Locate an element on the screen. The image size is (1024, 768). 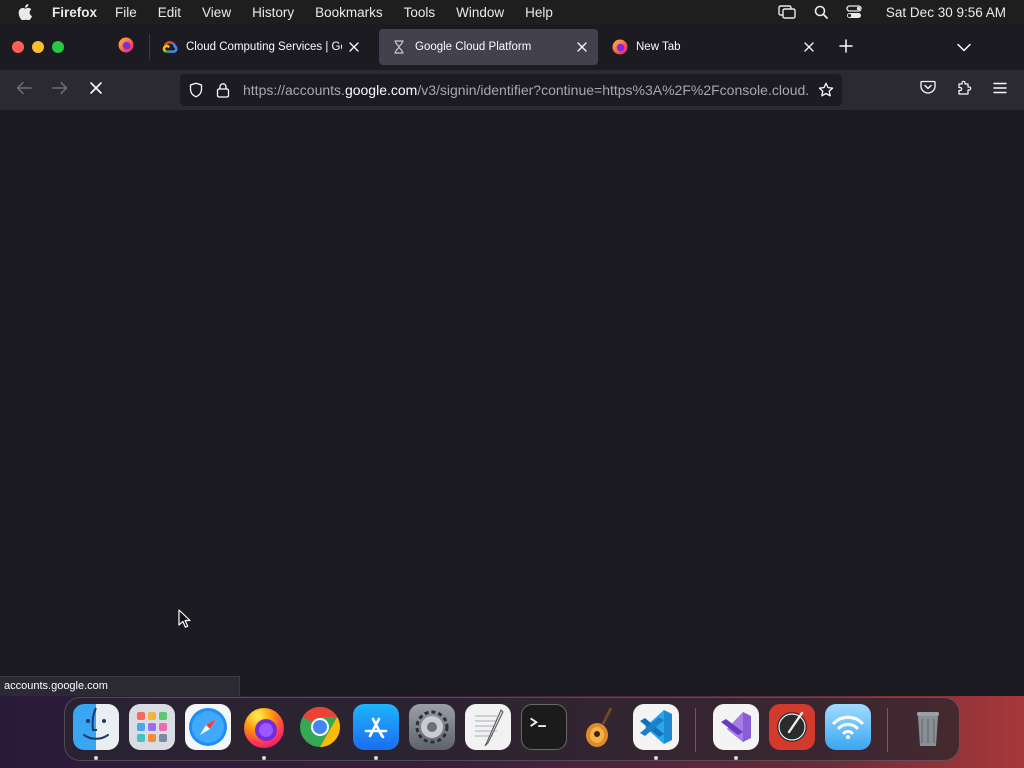
tab-title: Cloud Computing Services | Google Cloud is located at coordinates (264, 47).